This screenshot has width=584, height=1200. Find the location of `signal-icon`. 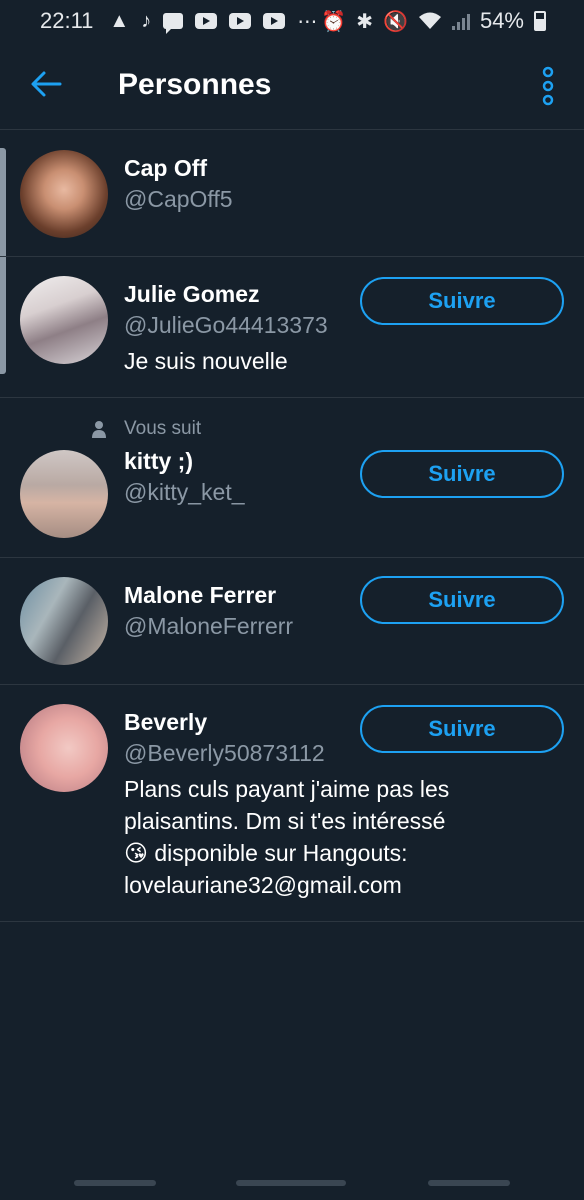

signal-icon is located at coordinates (460, 21).